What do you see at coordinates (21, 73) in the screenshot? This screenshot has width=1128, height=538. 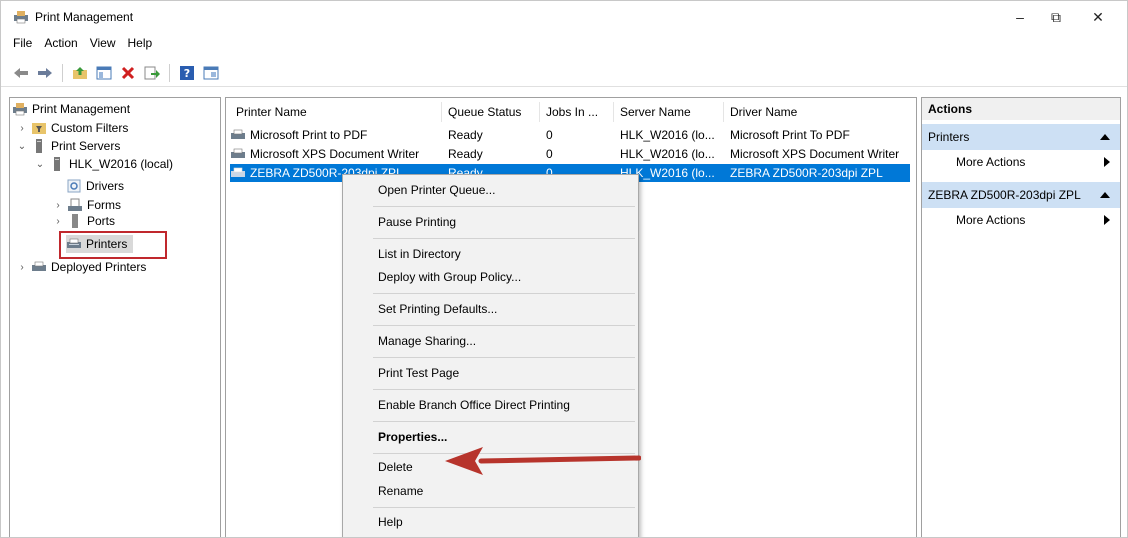 I see `back-arrow-icon` at bounding box center [21, 73].